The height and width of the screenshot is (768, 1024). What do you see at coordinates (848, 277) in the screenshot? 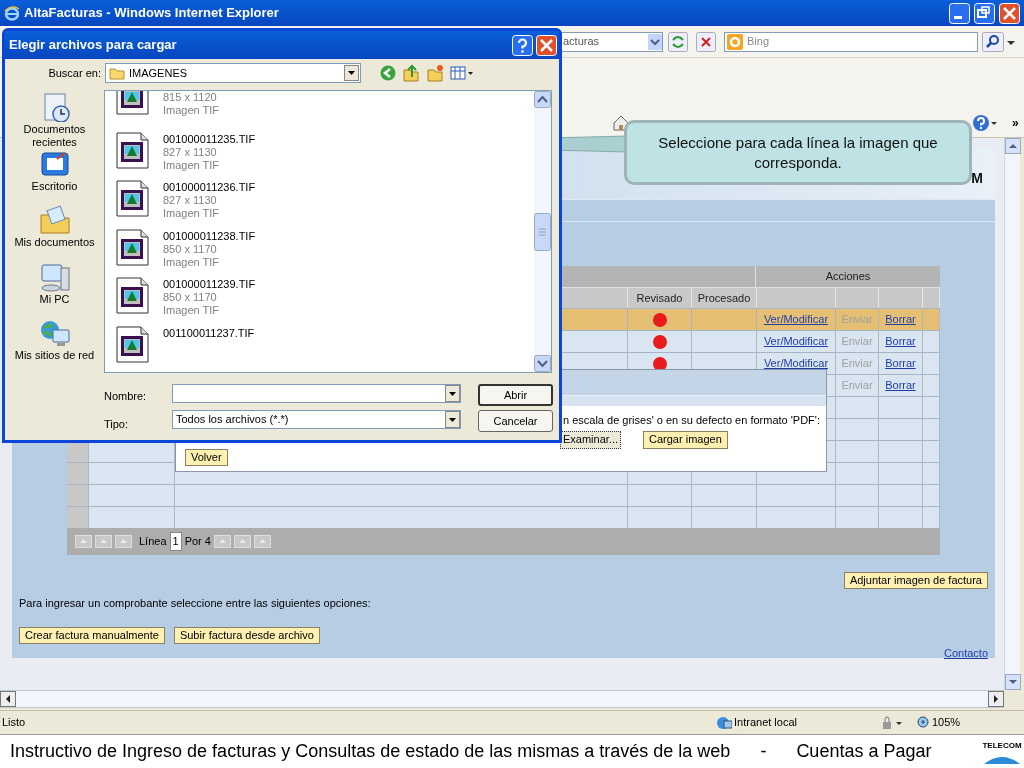
I see `column-header: Acciones` at bounding box center [848, 277].